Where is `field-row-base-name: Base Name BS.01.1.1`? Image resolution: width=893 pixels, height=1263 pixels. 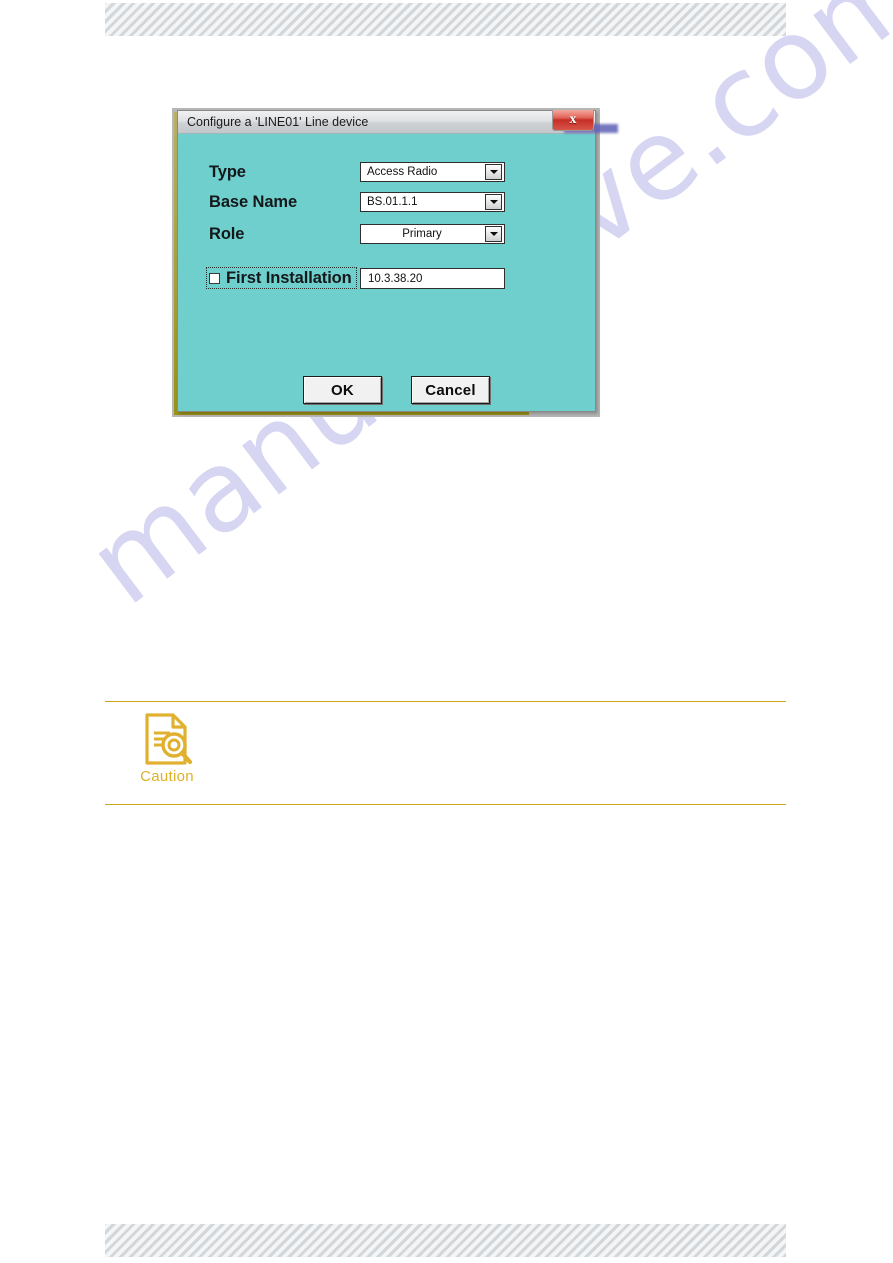 field-row-base-name: Base Name BS.01.1.1 is located at coordinates (386, 204).